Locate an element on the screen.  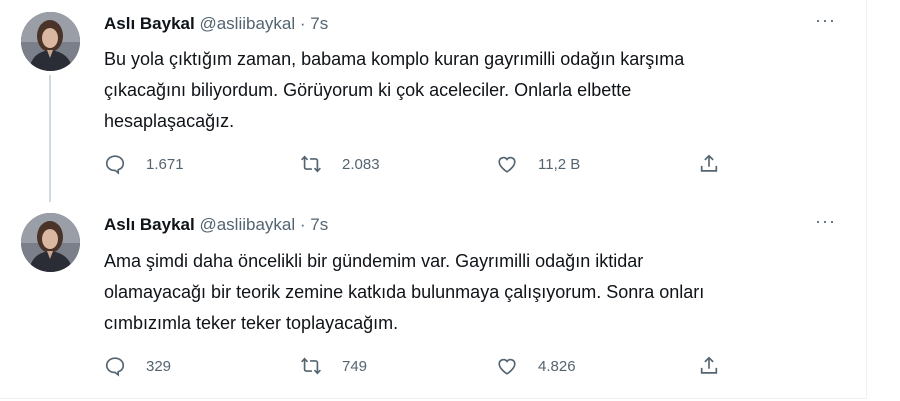
tweet-text-line: cımbızımla teker teker toplayacağım. is located at coordinates (251, 323).